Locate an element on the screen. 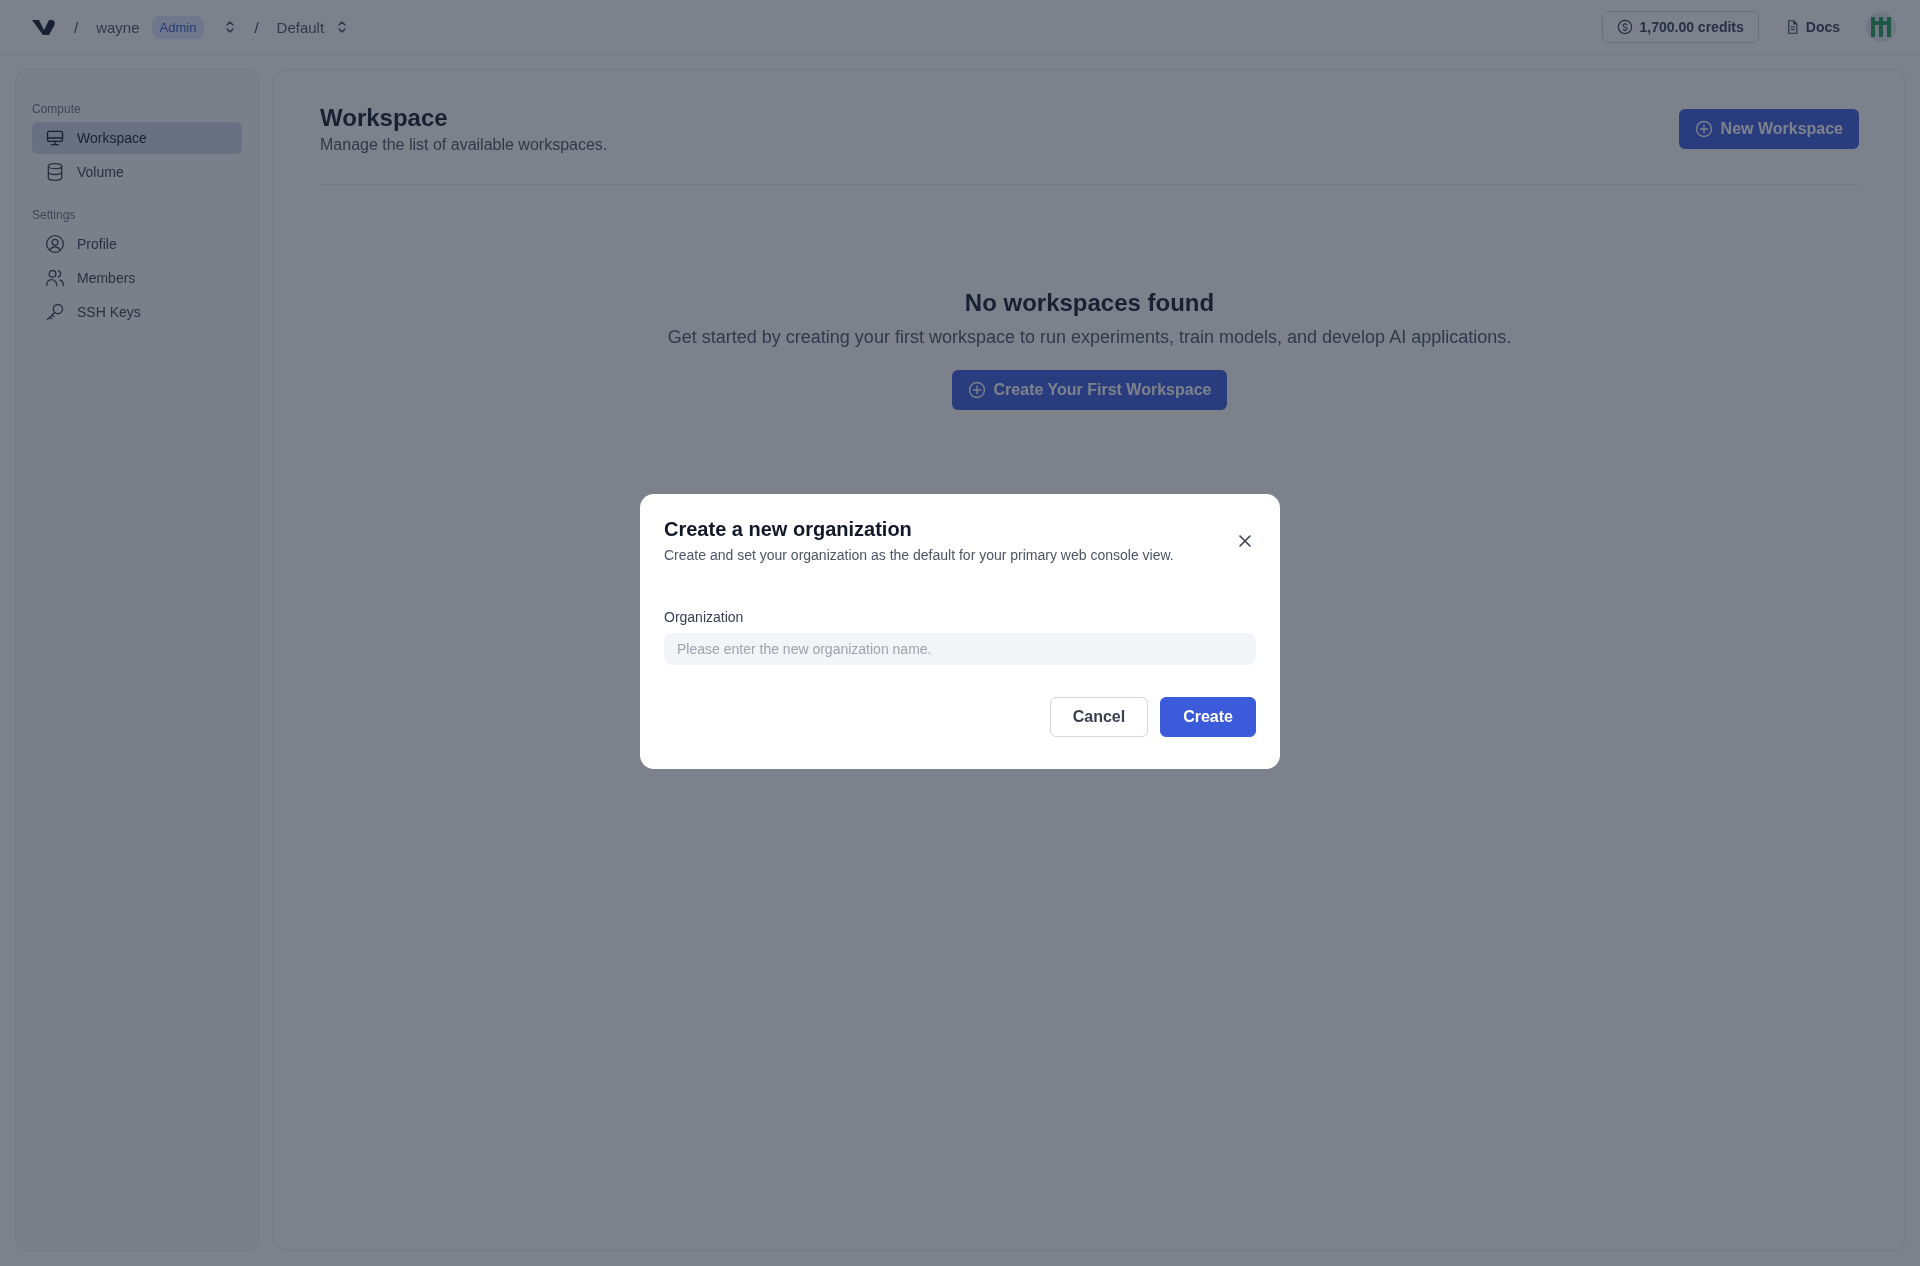 This screenshot has height=1266, width=1920. database-icon is located at coordinates (55, 172).